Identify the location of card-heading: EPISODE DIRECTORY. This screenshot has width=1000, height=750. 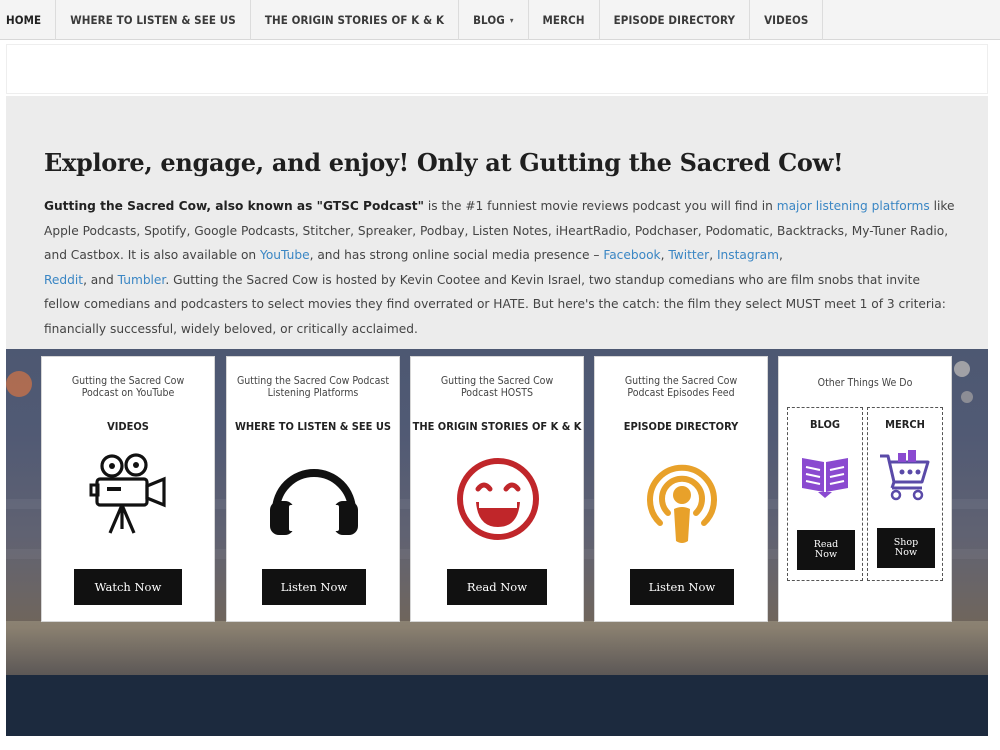
(681, 426).